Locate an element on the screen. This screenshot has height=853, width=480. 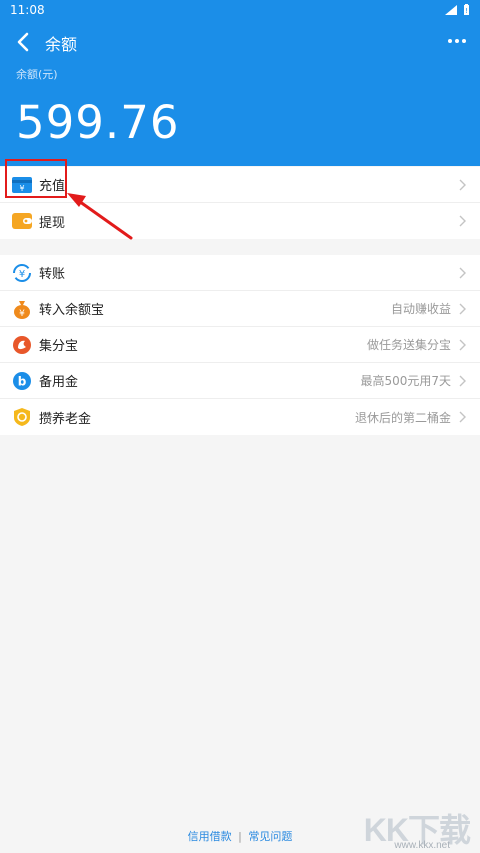
status-time: 11:08 is located at coordinates (27, 10).